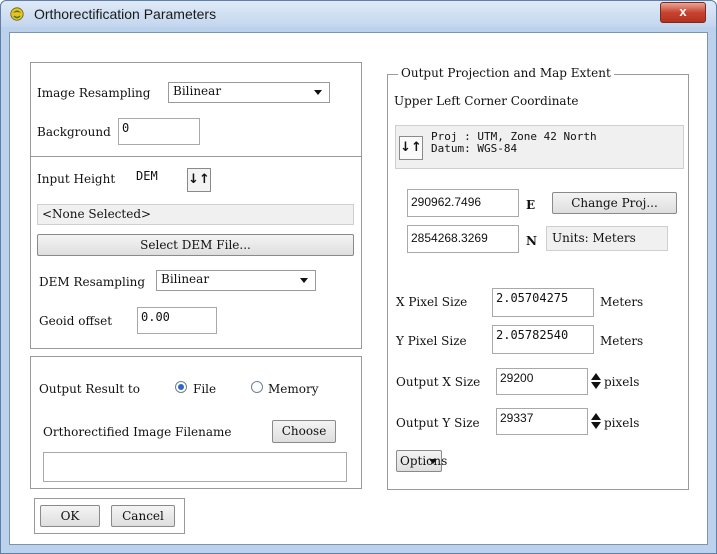  What do you see at coordinates (622, 341) in the screenshot?
I see `y-pixel-unit: Meters` at bounding box center [622, 341].